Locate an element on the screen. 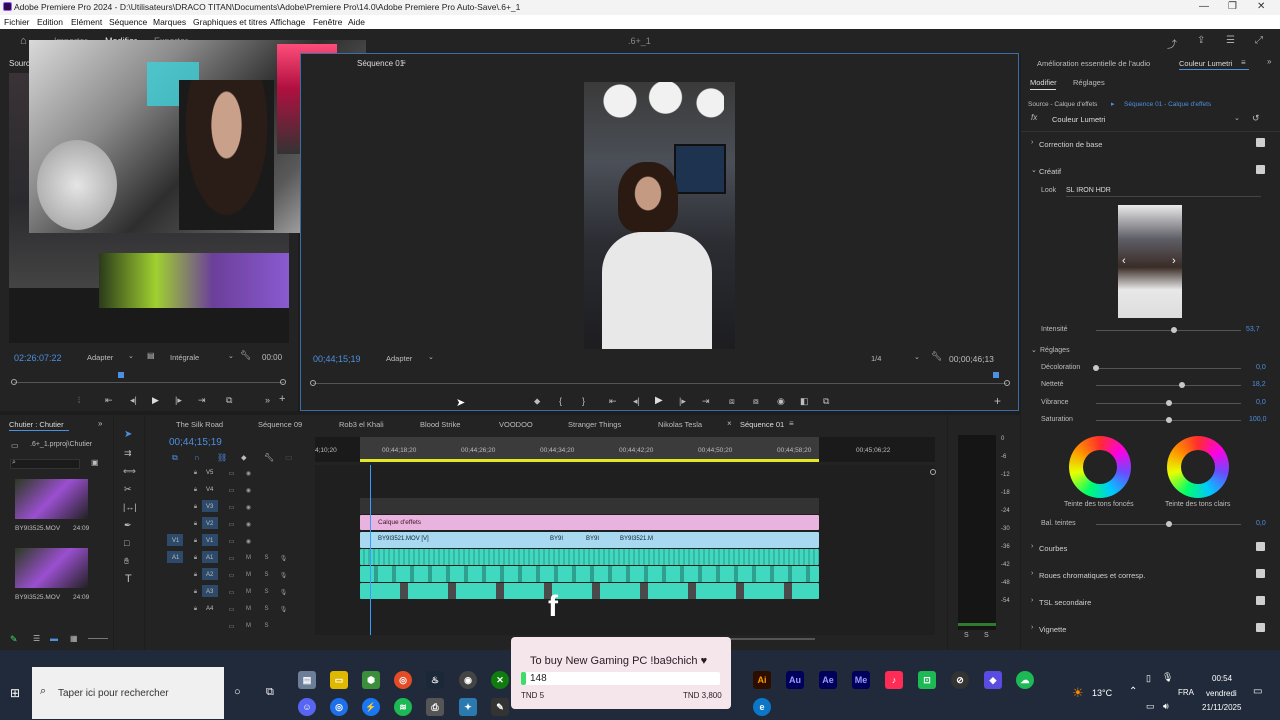 The image size is (1280, 720). section-hsl: TSL secondaire is located at coordinates (1065, 602).